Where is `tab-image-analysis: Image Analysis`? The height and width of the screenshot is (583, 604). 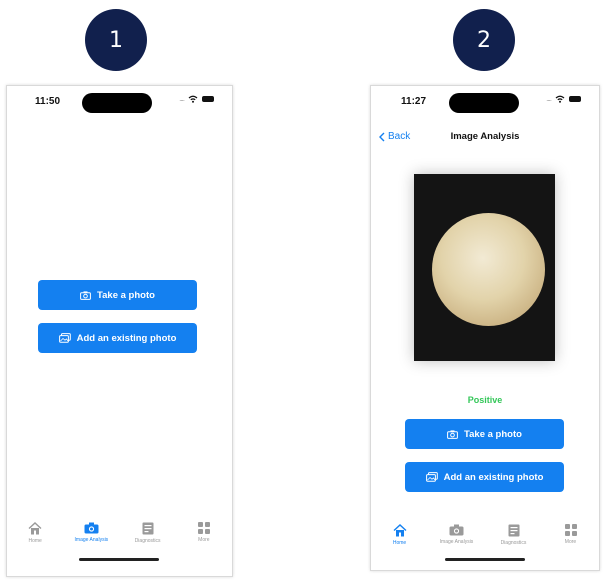 tab-image-analysis: Image Analysis is located at coordinates (91, 542).